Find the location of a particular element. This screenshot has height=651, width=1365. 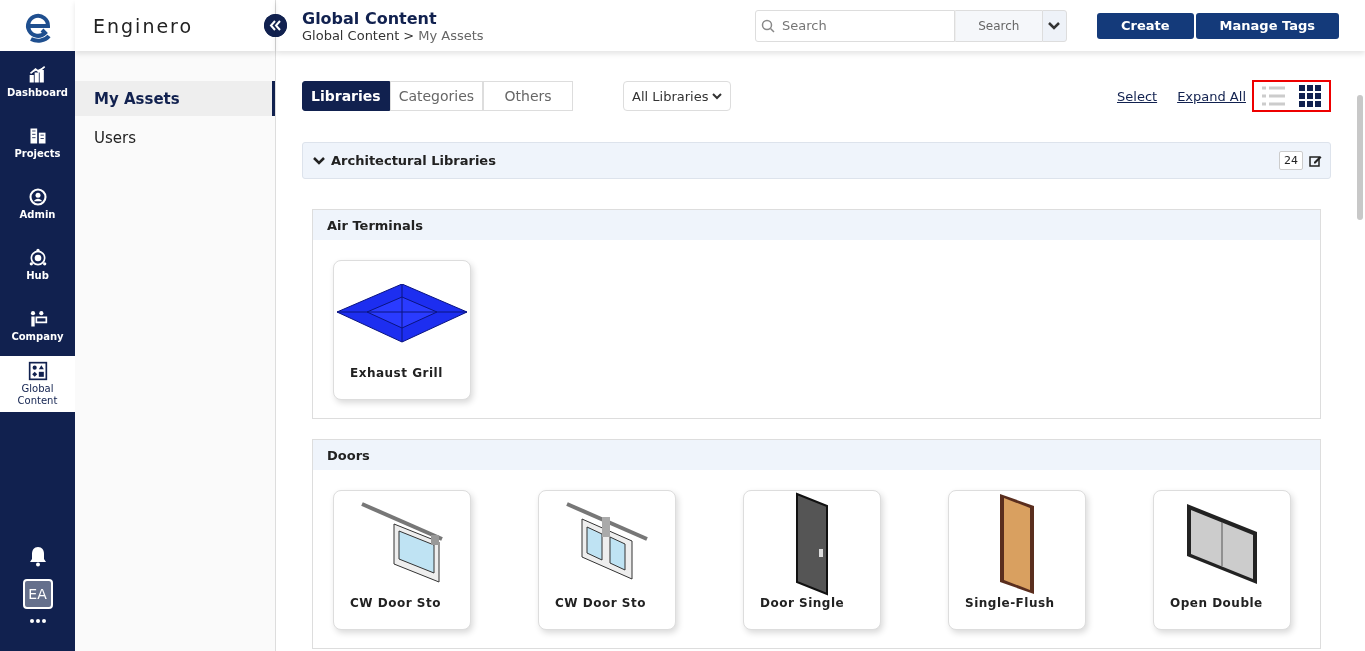

toolbar-link: Expand All is located at coordinates (1211, 96).